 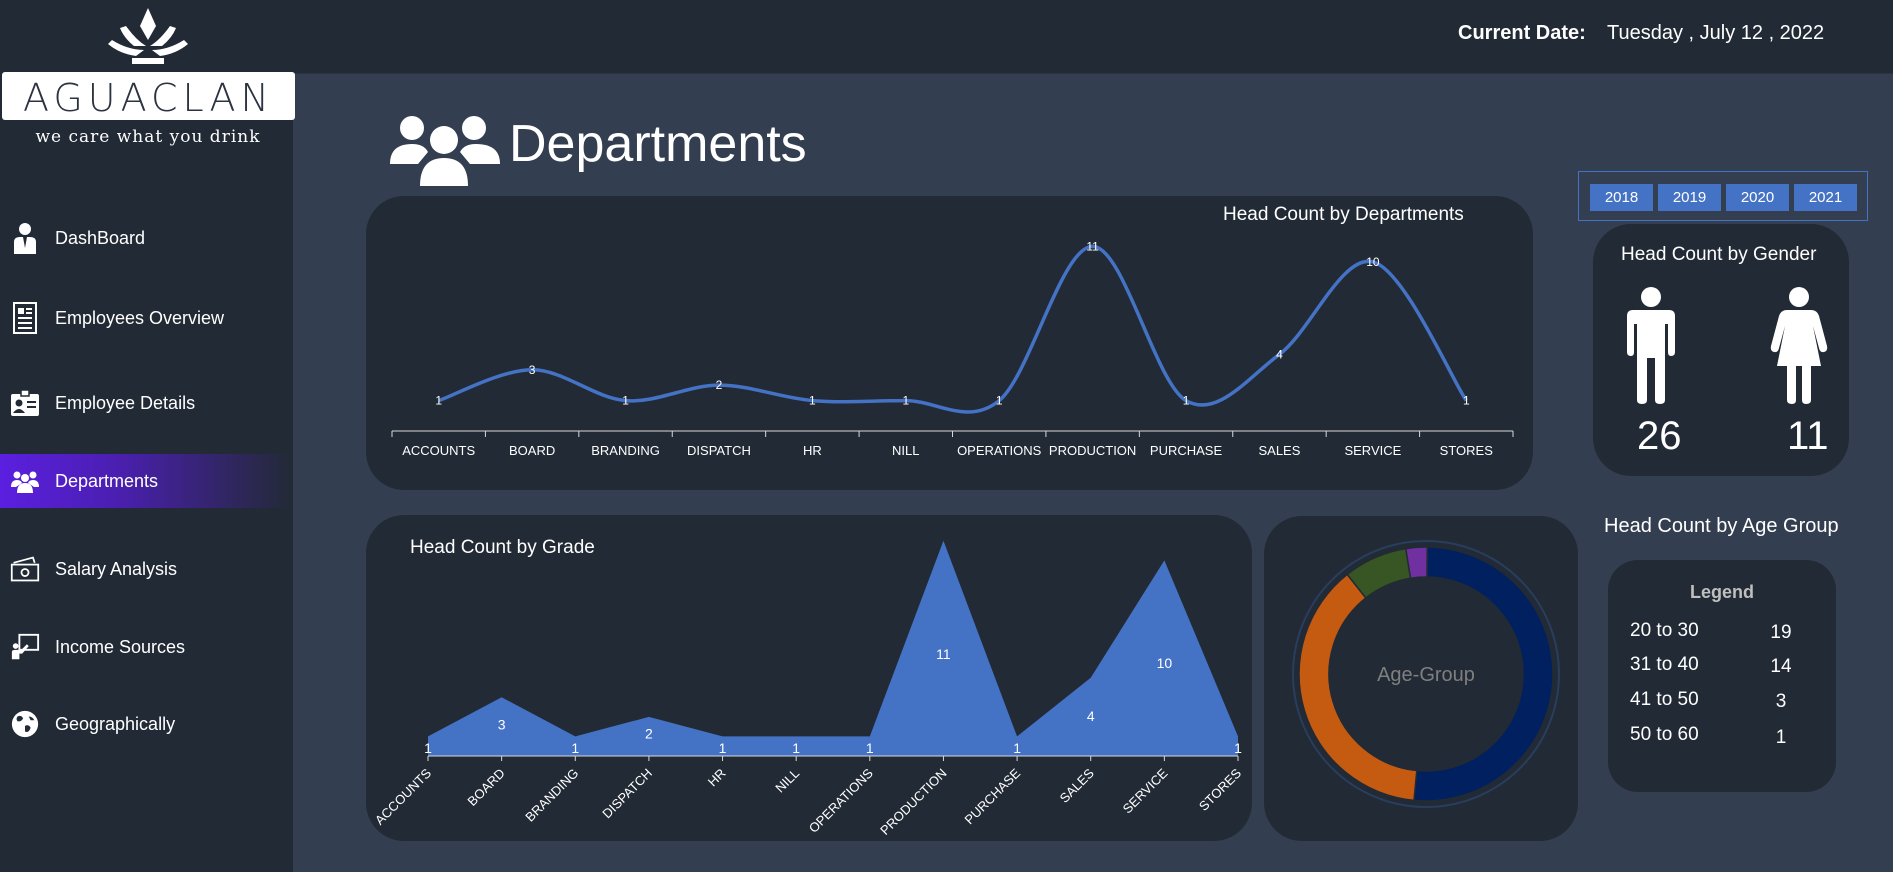 I want to click on year-button-2019: 2019, so click(x=1689, y=197).